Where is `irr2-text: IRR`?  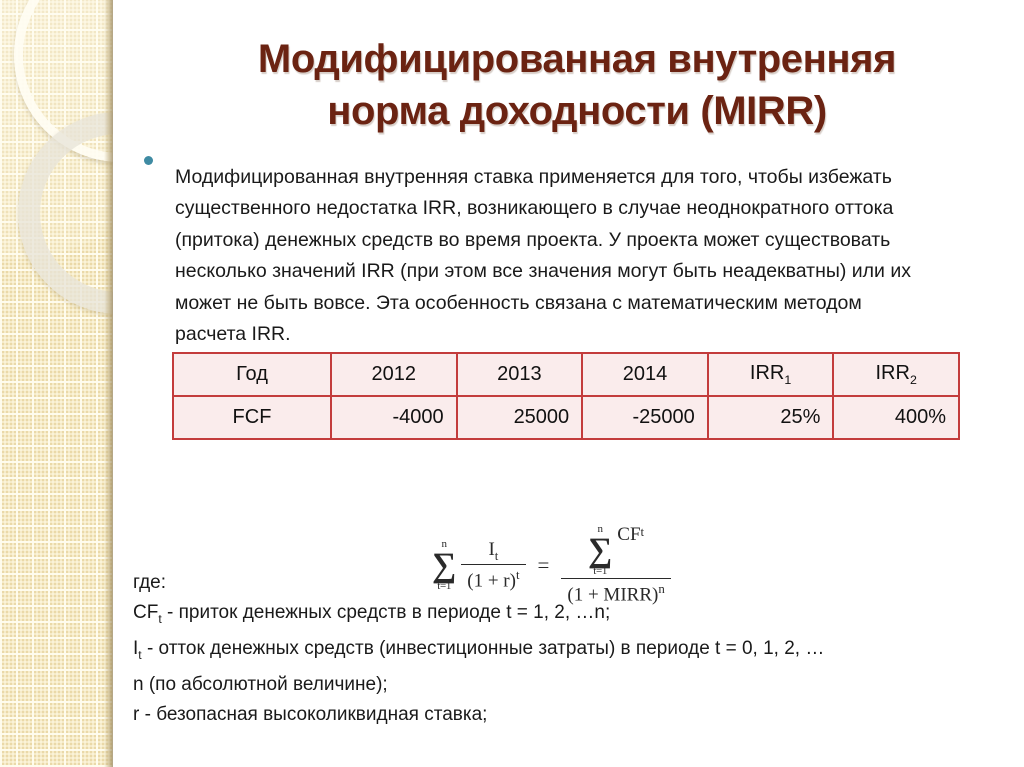 irr2-text: IRR is located at coordinates (892, 373).